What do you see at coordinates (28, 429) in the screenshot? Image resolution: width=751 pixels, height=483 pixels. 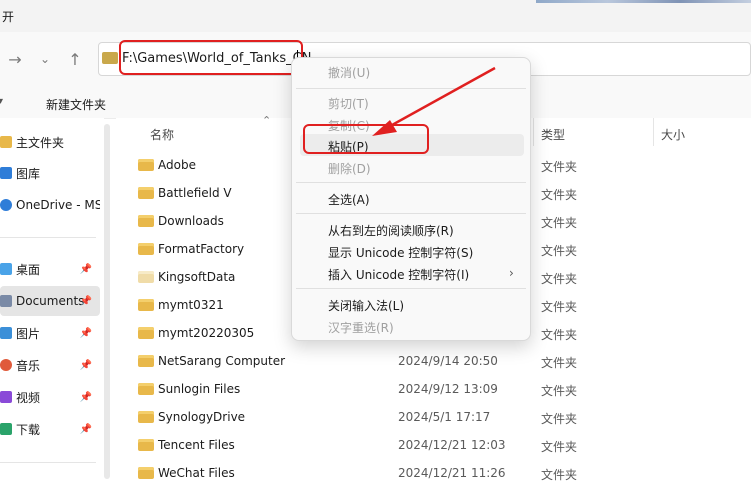 I see `sidebar-item-label: 下载` at bounding box center [28, 429].